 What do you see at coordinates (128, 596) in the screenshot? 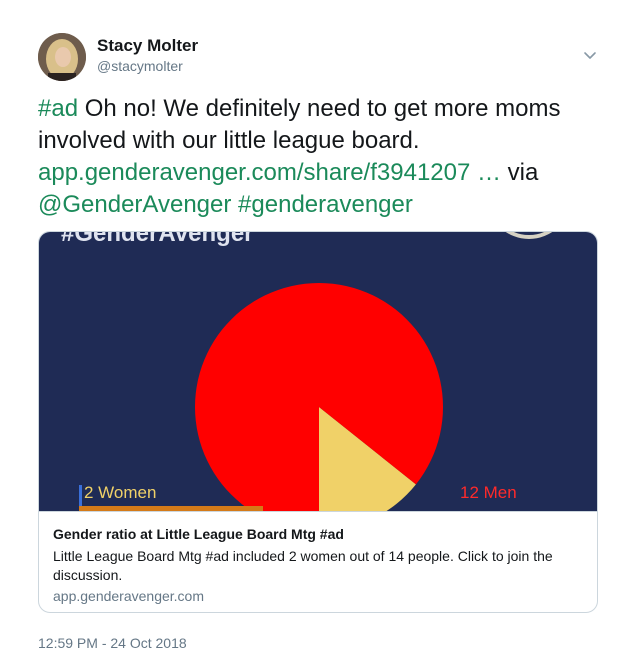
I see `card-domain: app.genderavenger.com` at bounding box center [128, 596].